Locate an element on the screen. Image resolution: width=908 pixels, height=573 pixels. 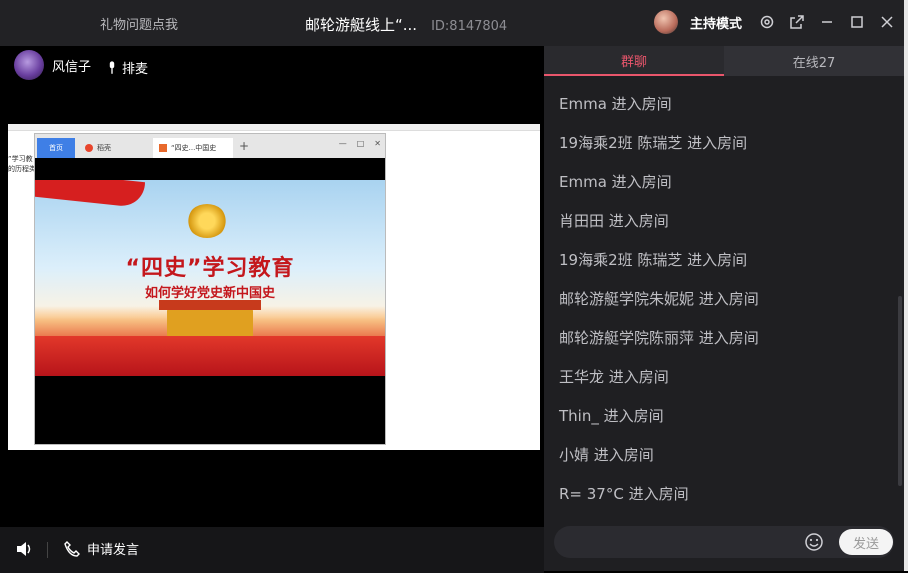
browser-minimize-icon: — is located at coordinates (342, 143).